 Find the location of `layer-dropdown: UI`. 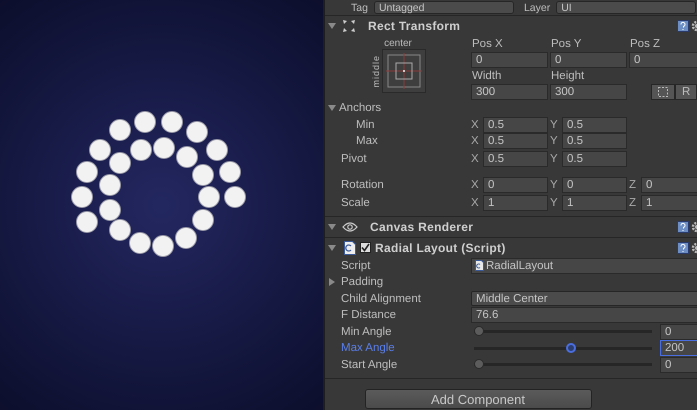

layer-dropdown: UI is located at coordinates (626, 7).